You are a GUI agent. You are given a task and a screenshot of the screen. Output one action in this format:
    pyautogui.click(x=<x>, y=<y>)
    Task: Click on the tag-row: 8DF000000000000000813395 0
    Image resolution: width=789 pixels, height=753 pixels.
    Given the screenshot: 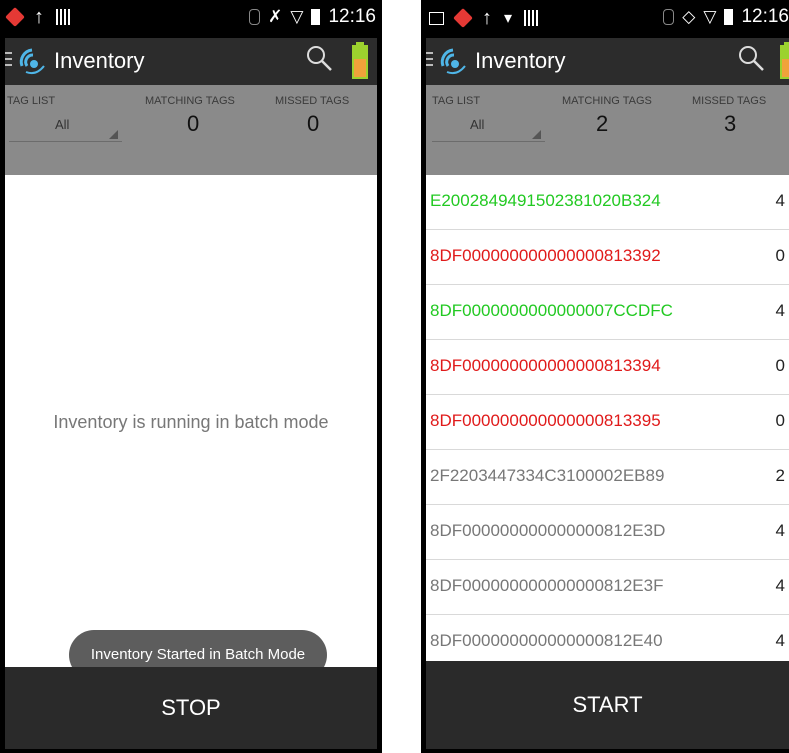 What is the action you would take?
    pyautogui.click(x=607, y=422)
    